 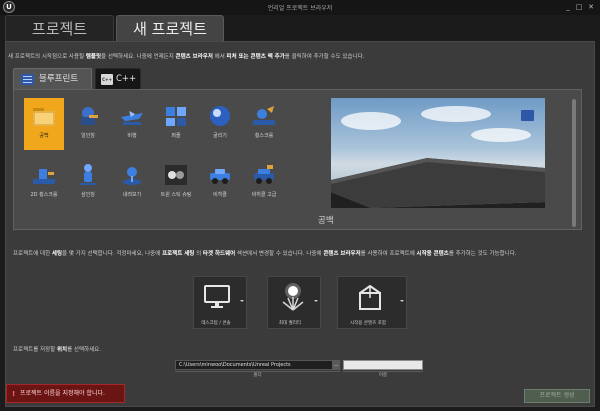 I want to click on tab-blueprint: 블루프린트, so click(x=52, y=78).